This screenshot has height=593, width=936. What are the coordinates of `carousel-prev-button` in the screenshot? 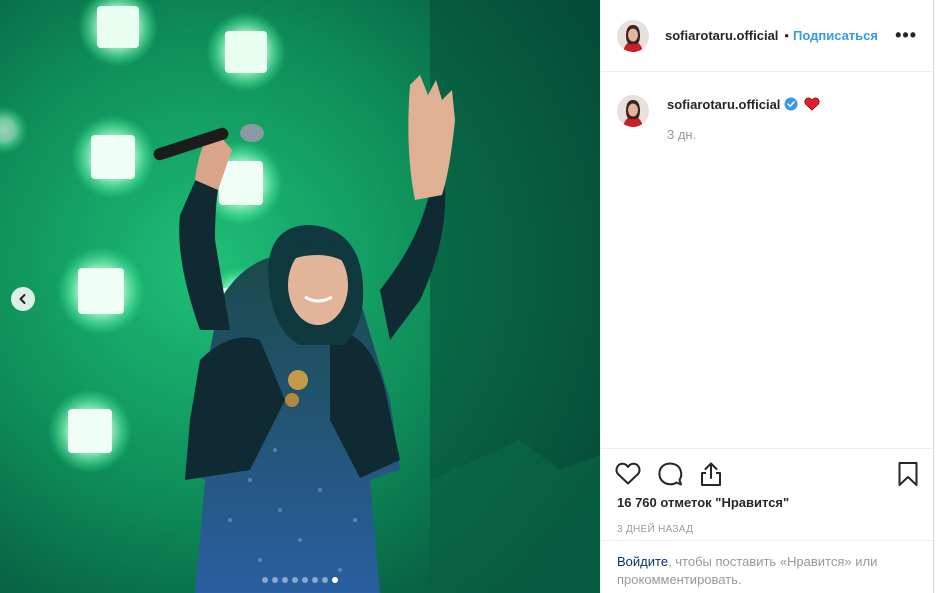 It's located at (23, 299).